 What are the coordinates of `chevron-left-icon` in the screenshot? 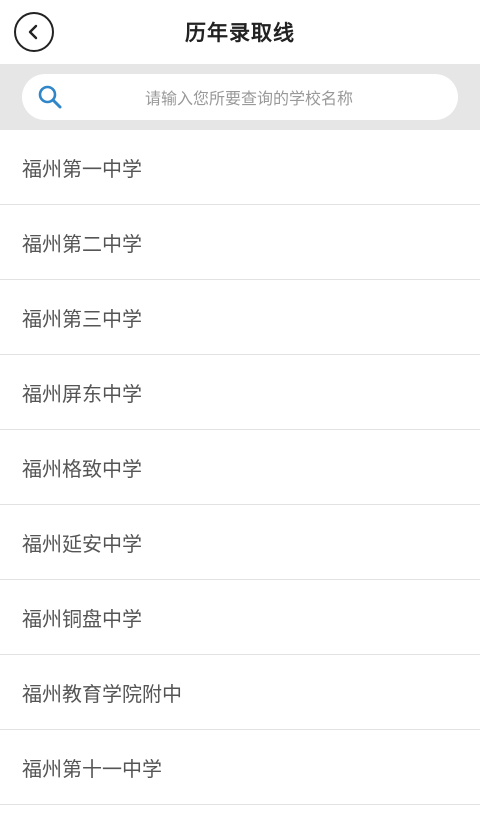 It's located at (33, 32).